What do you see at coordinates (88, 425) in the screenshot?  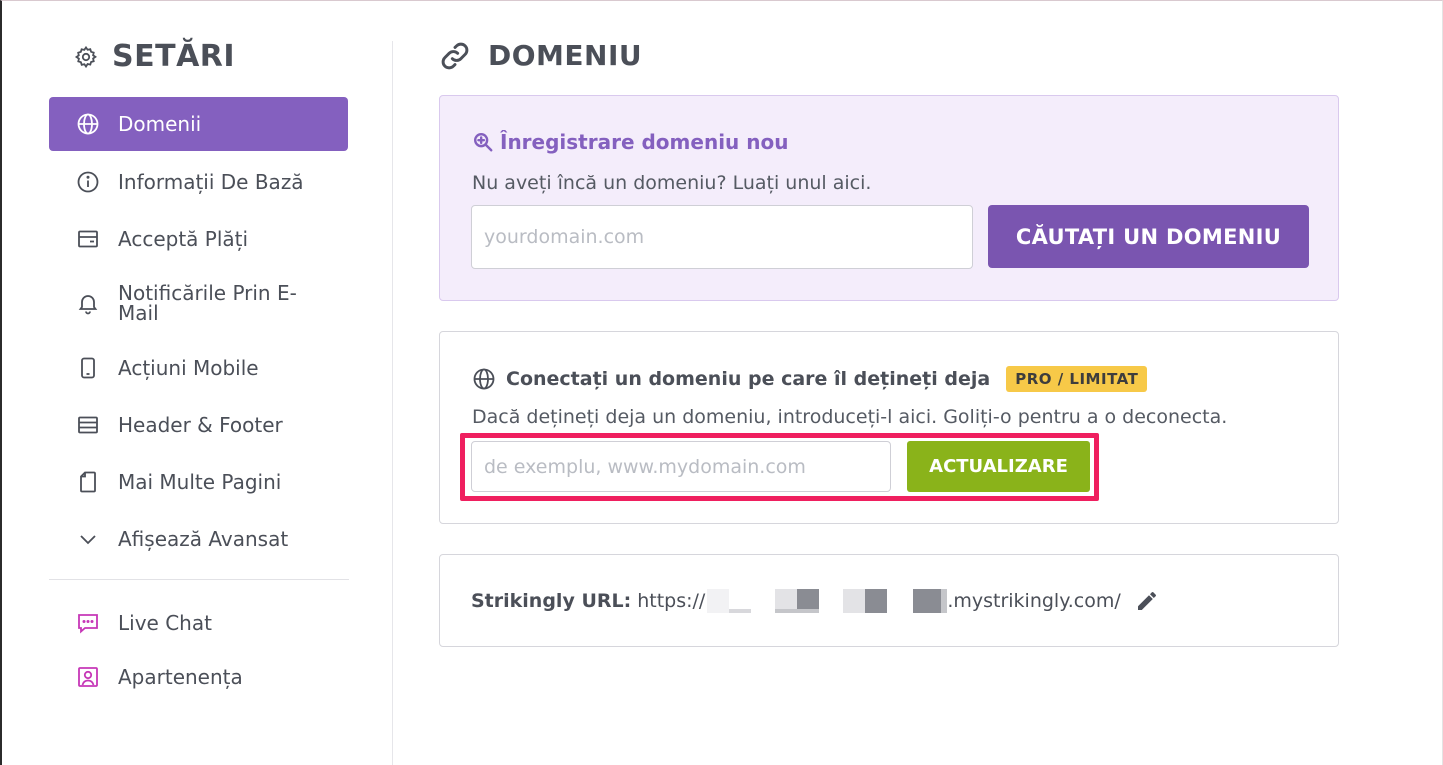 I see `layout-icon` at bounding box center [88, 425].